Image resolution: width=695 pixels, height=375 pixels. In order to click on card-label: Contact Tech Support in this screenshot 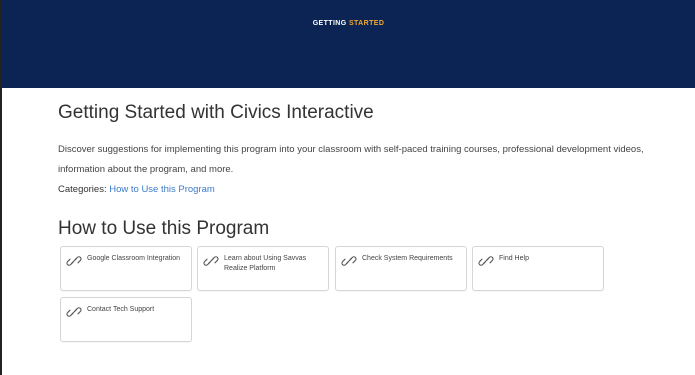, I will do `click(121, 309)`.